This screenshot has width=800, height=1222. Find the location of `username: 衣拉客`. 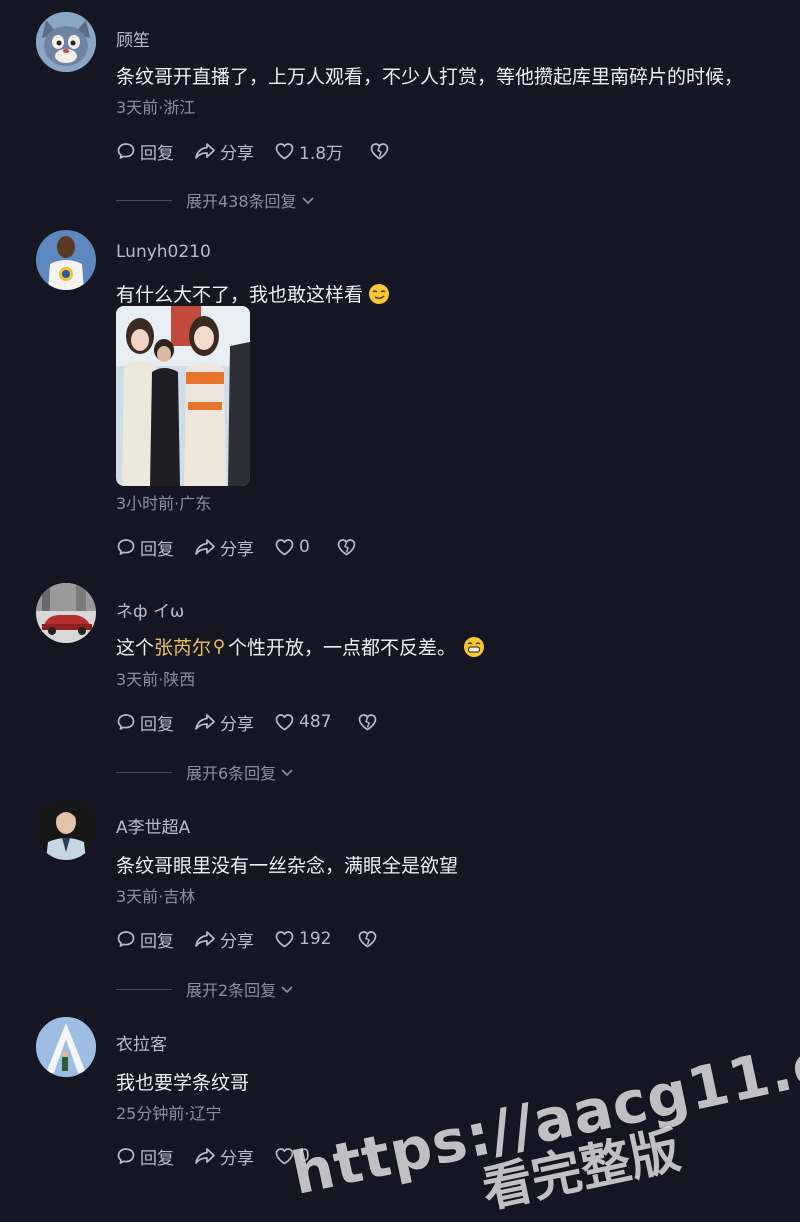

username: 衣拉客 is located at coordinates (141, 1042).